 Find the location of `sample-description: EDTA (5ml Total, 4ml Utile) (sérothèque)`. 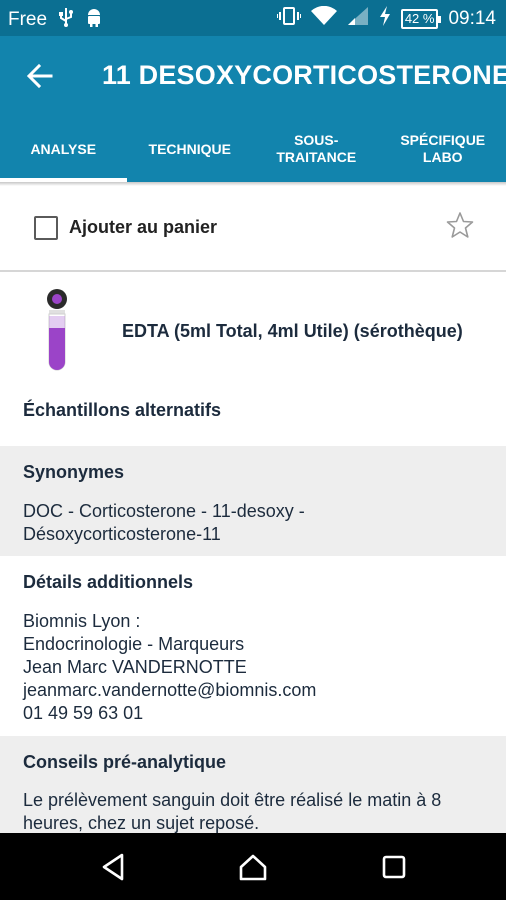

sample-description: EDTA (5ml Total, 4ml Utile) (sérothèque) is located at coordinates (292, 331).